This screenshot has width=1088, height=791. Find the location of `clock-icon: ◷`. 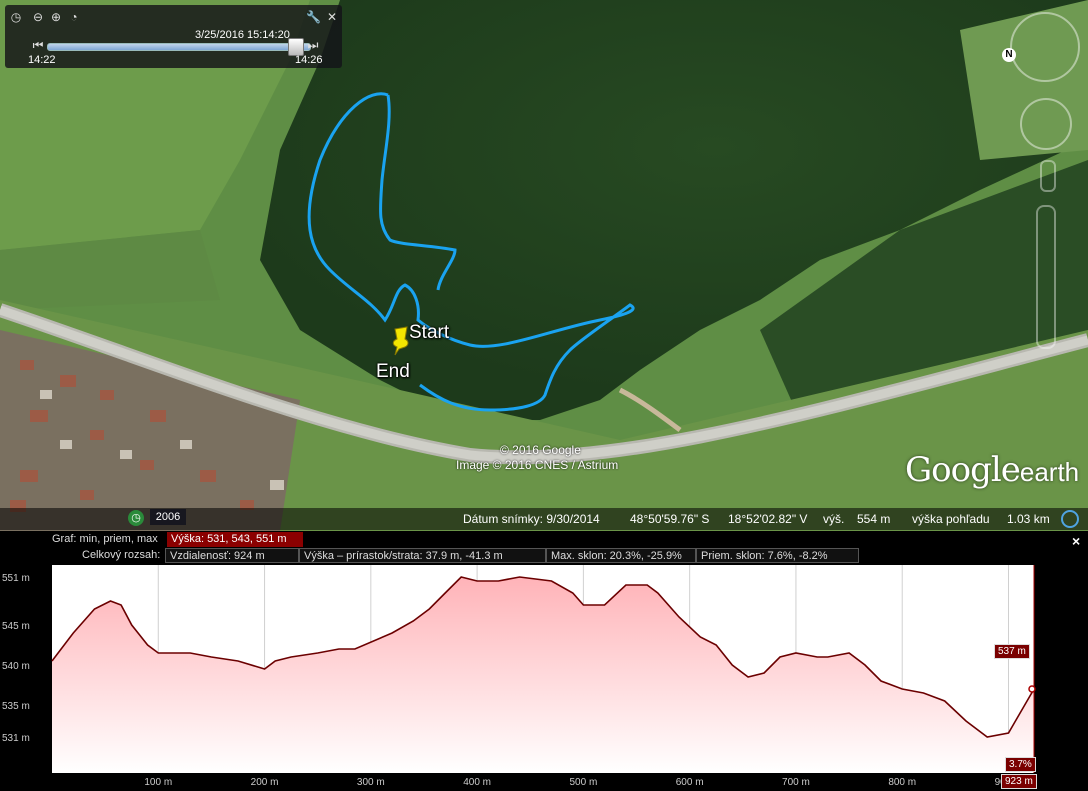

clock-icon: ◷ is located at coordinates (16, 17).